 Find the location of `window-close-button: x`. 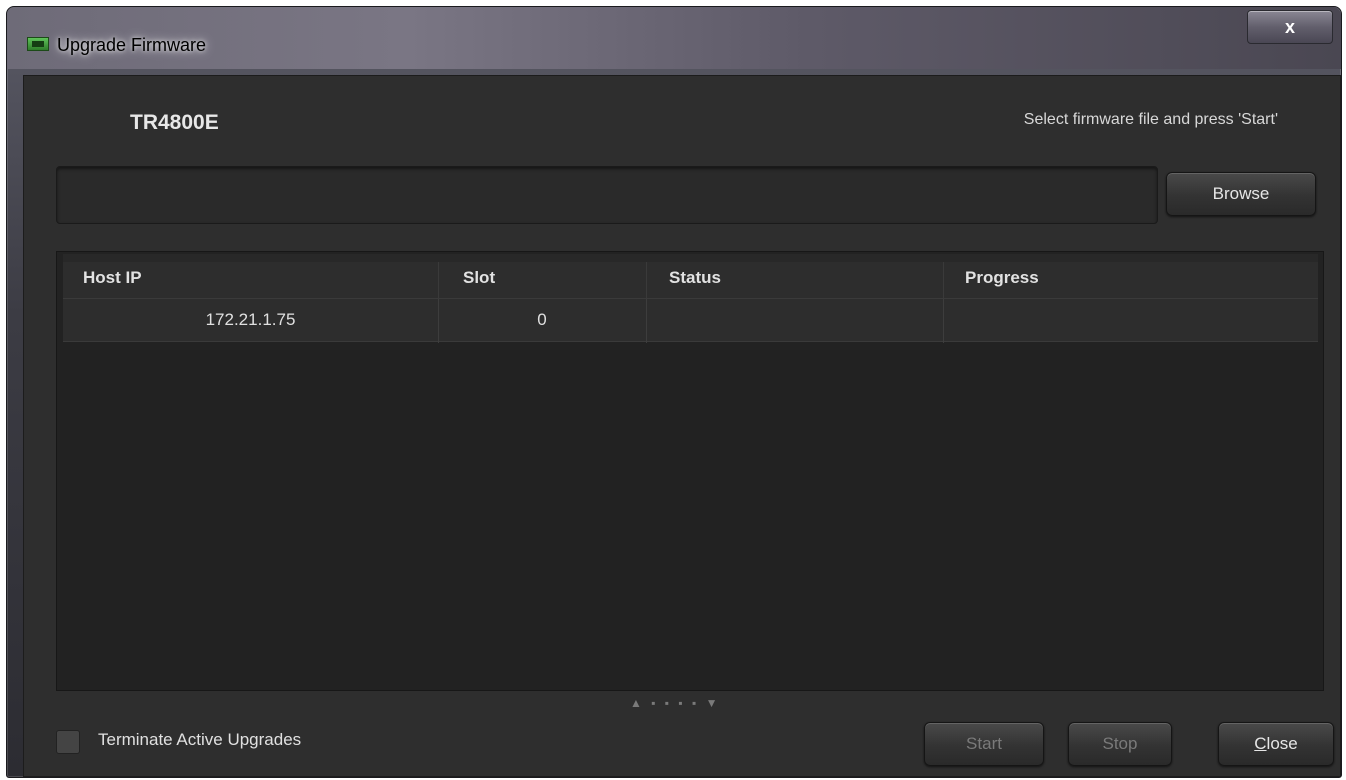

window-close-button: x is located at coordinates (1290, 27).